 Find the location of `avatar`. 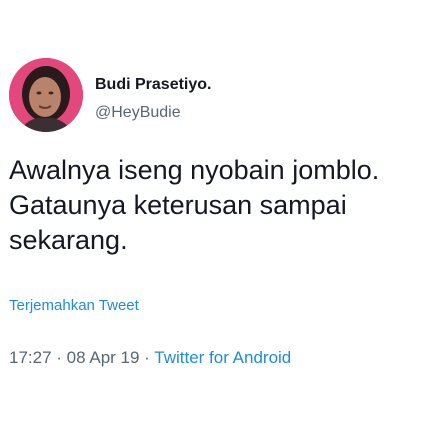

avatar is located at coordinates (46, 95).